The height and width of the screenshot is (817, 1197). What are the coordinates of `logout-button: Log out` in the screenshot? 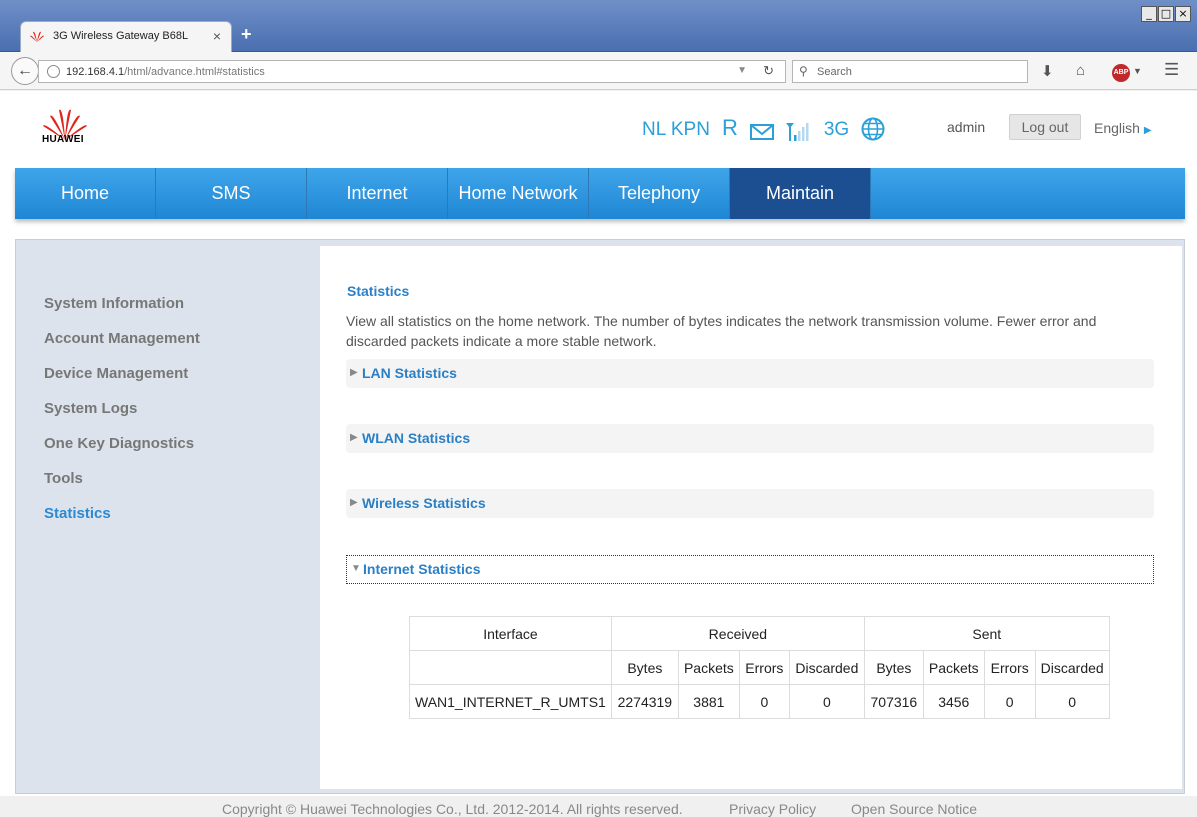 It's located at (1045, 127).